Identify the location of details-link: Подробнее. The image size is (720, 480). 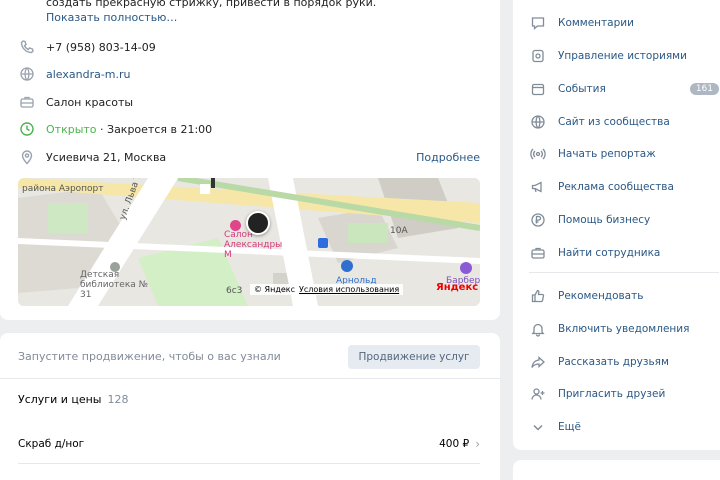
(448, 157).